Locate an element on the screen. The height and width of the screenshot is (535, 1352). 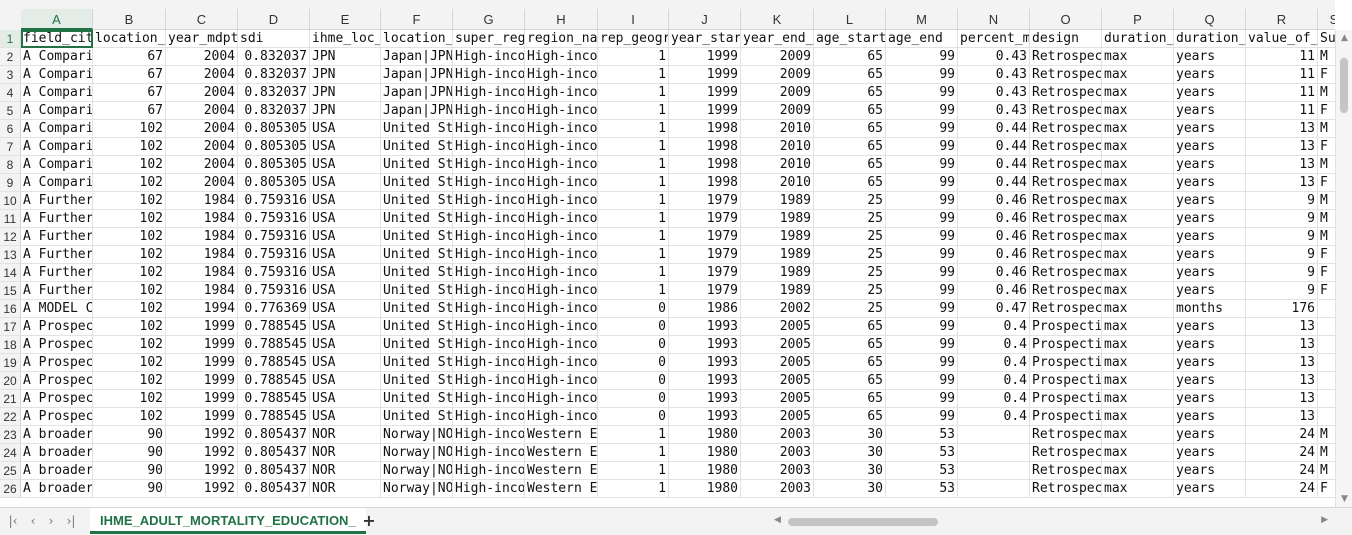
cell-m23: 53 is located at coordinates (922, 435).